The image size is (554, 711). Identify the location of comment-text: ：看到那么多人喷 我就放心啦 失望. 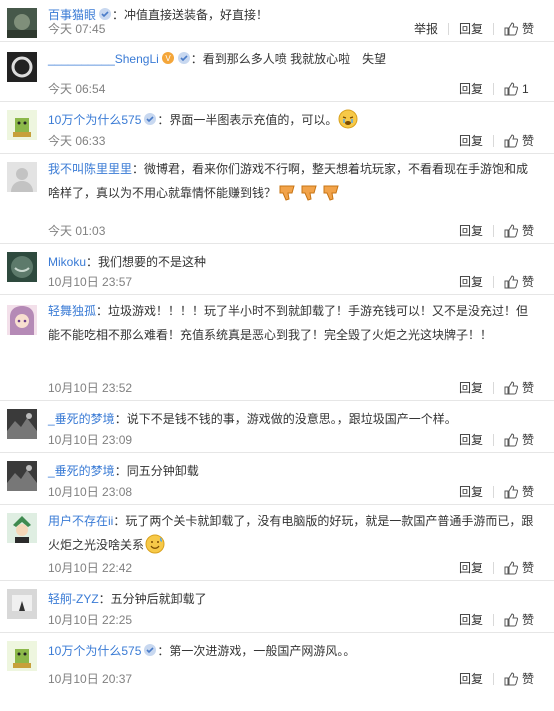
(288, 59).